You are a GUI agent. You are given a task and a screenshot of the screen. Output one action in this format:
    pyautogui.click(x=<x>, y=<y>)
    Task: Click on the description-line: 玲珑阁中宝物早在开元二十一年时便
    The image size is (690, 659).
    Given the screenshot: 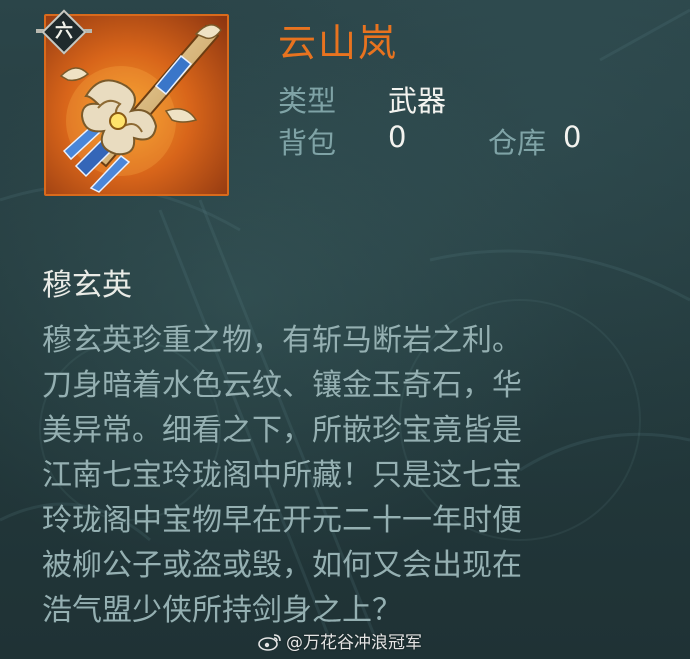 What is the action you would take?
    pyautogui.click(x=282, y=520)
    